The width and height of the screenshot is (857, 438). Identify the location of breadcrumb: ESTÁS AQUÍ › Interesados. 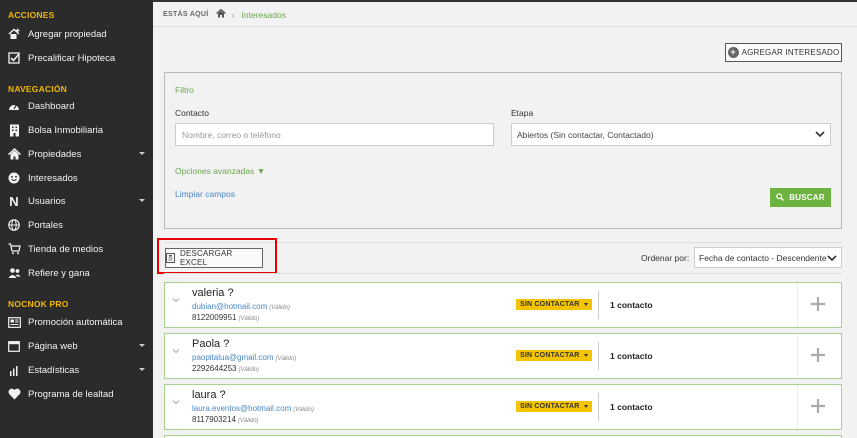
(224, 14).